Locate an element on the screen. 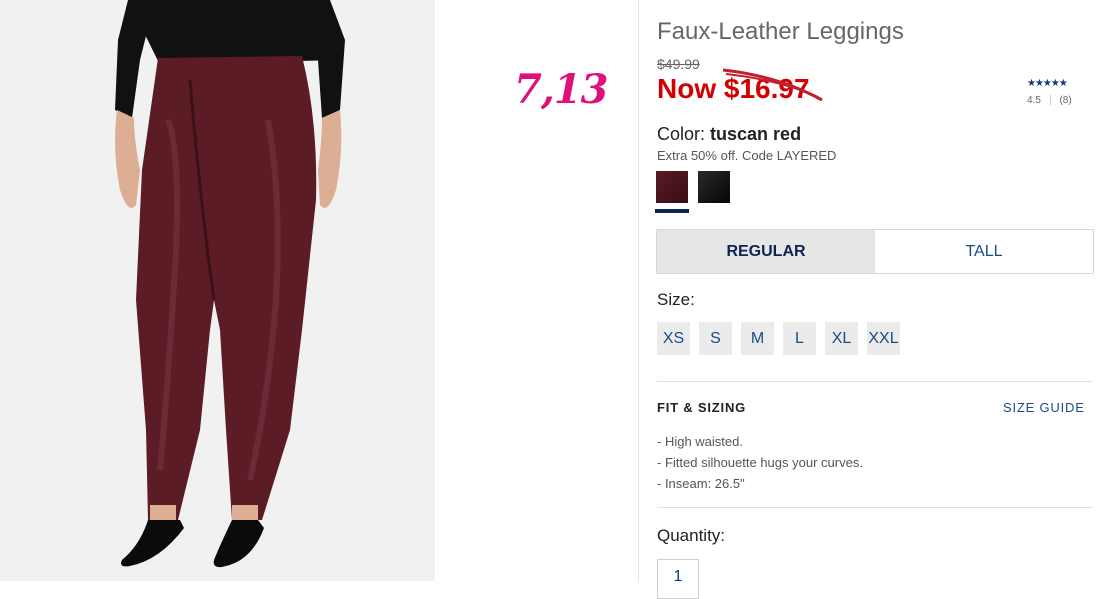 The height and width of the screenshot is (599, 1117). price-scribble is located at coordinates (772, 85).